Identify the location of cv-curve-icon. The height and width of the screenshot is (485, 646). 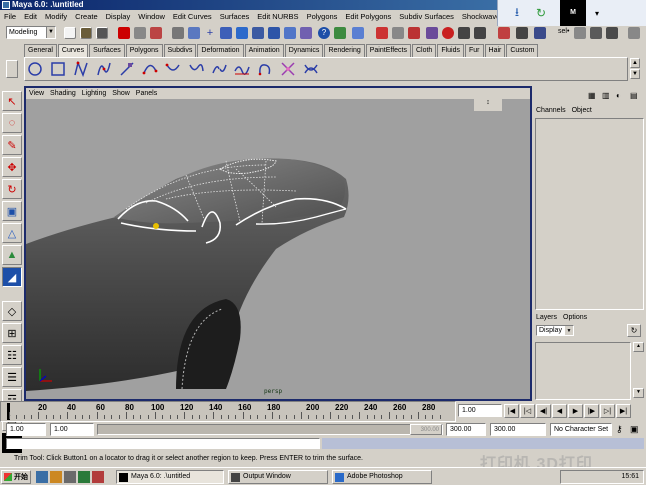
(81, 69).